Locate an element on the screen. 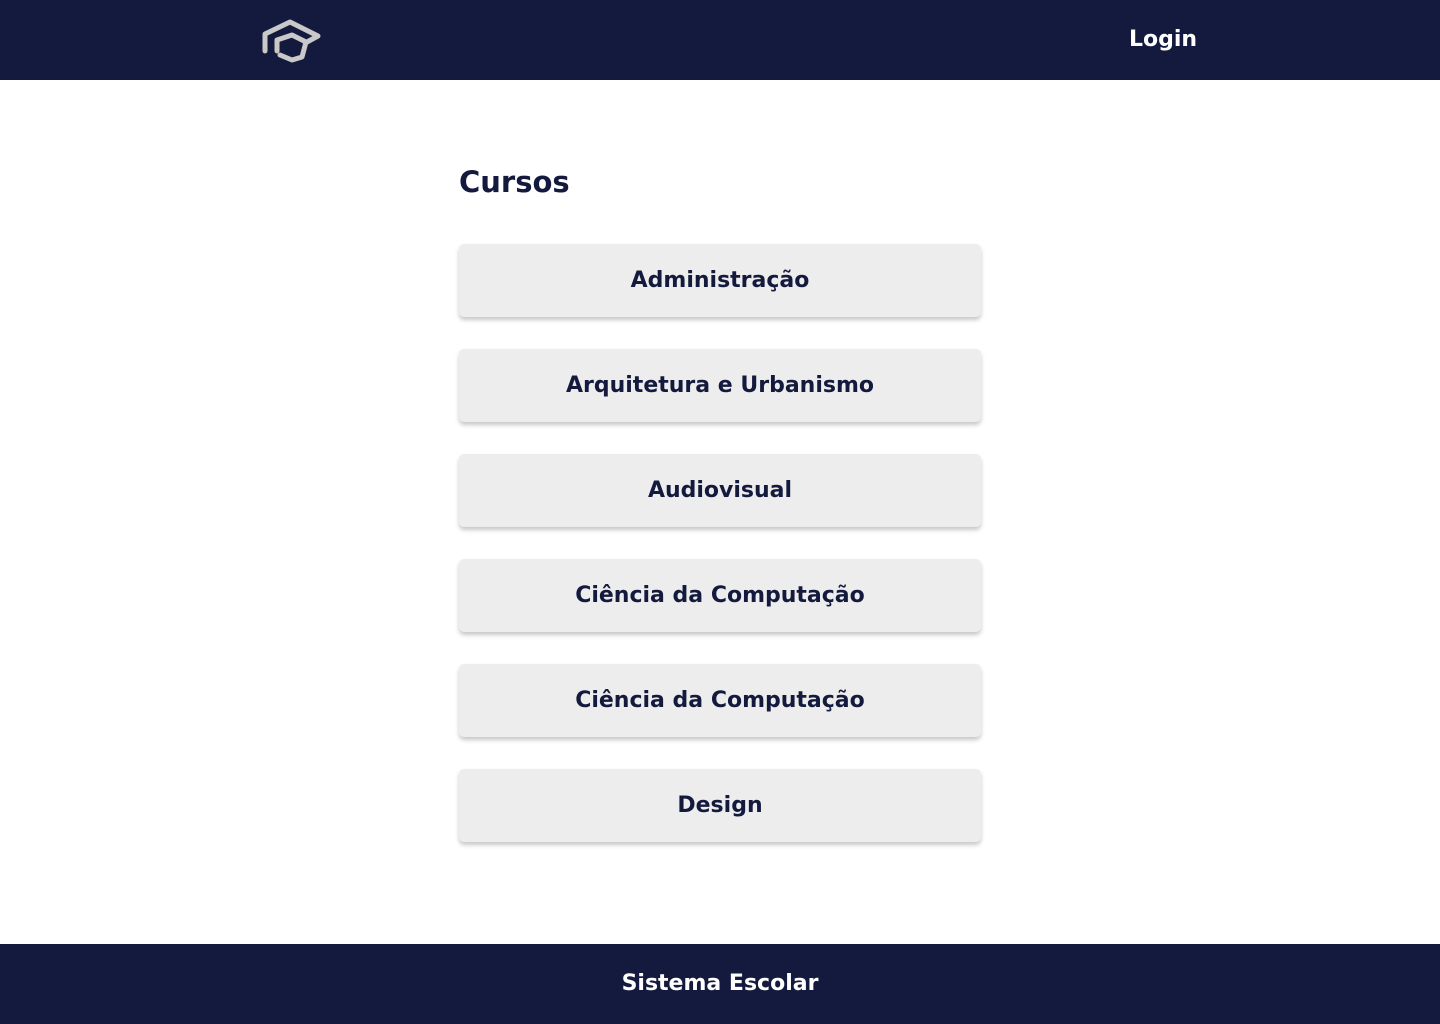  course-label: Design is located at coordinates (720, 805).